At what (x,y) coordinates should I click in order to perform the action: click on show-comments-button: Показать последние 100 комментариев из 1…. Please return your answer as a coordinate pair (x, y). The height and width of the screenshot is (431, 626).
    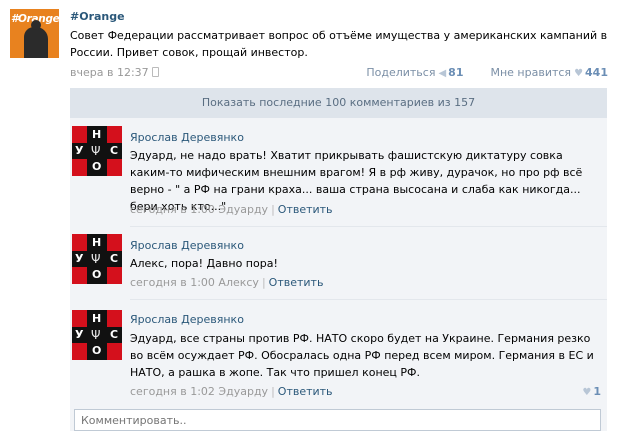
    Looking at the image, I should click on (338, 103).